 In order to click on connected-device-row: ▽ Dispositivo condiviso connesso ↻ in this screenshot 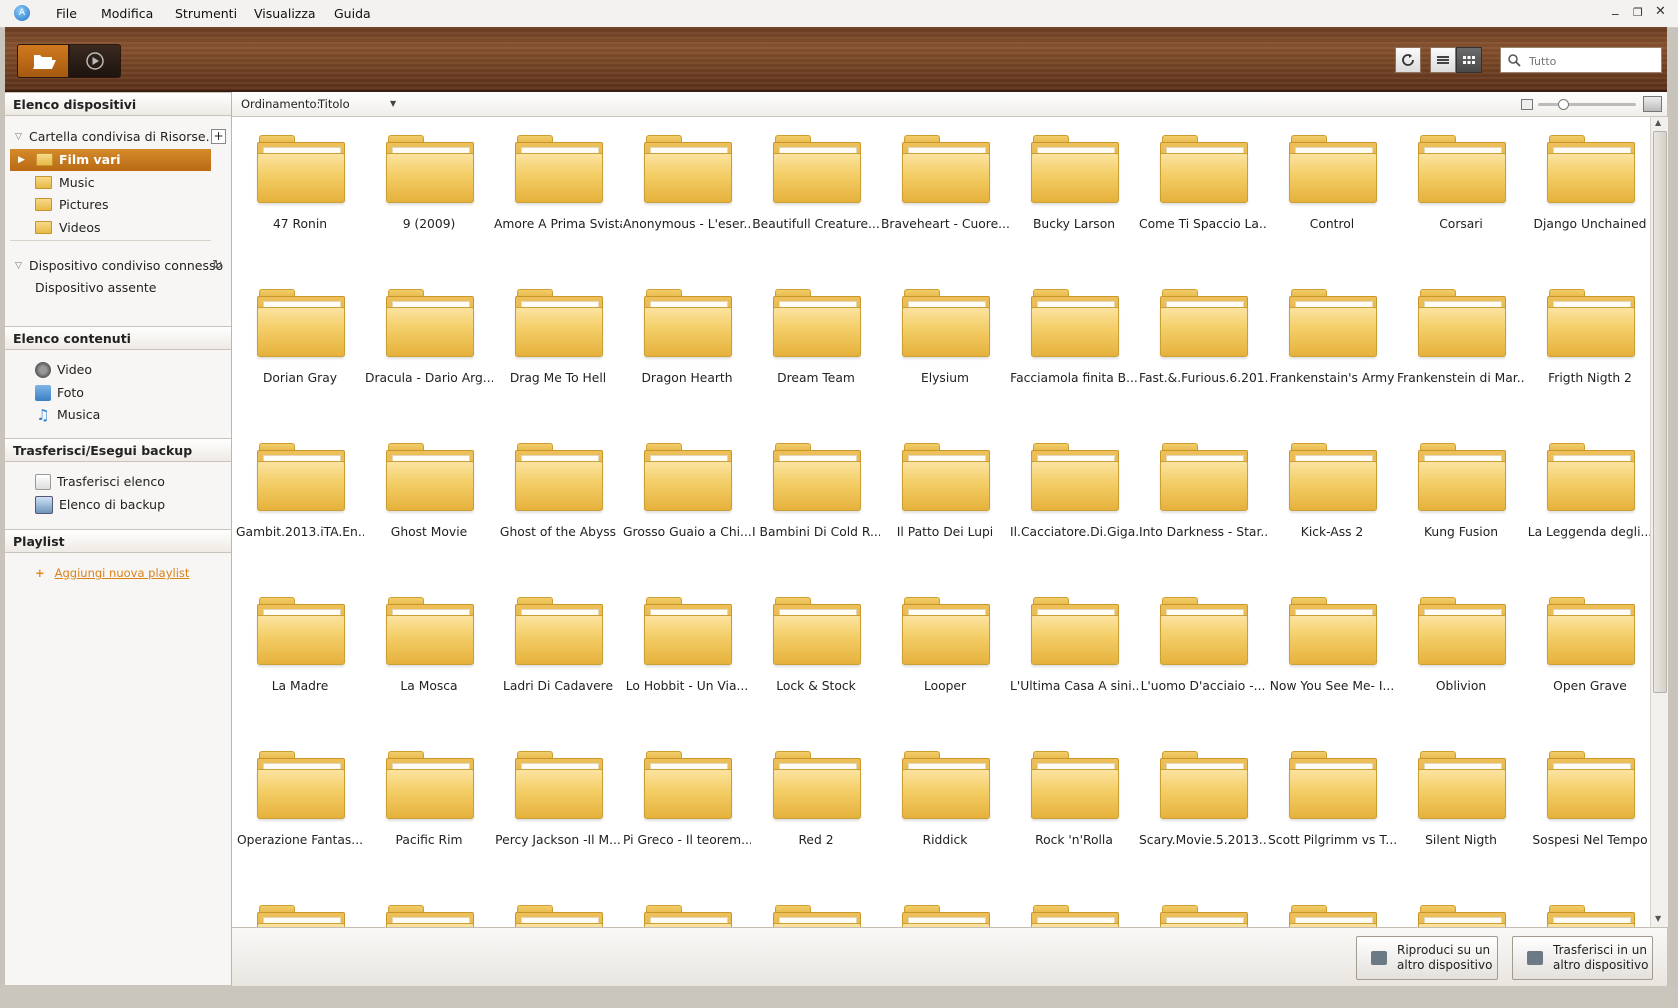, I will do `click(118, 266)`.